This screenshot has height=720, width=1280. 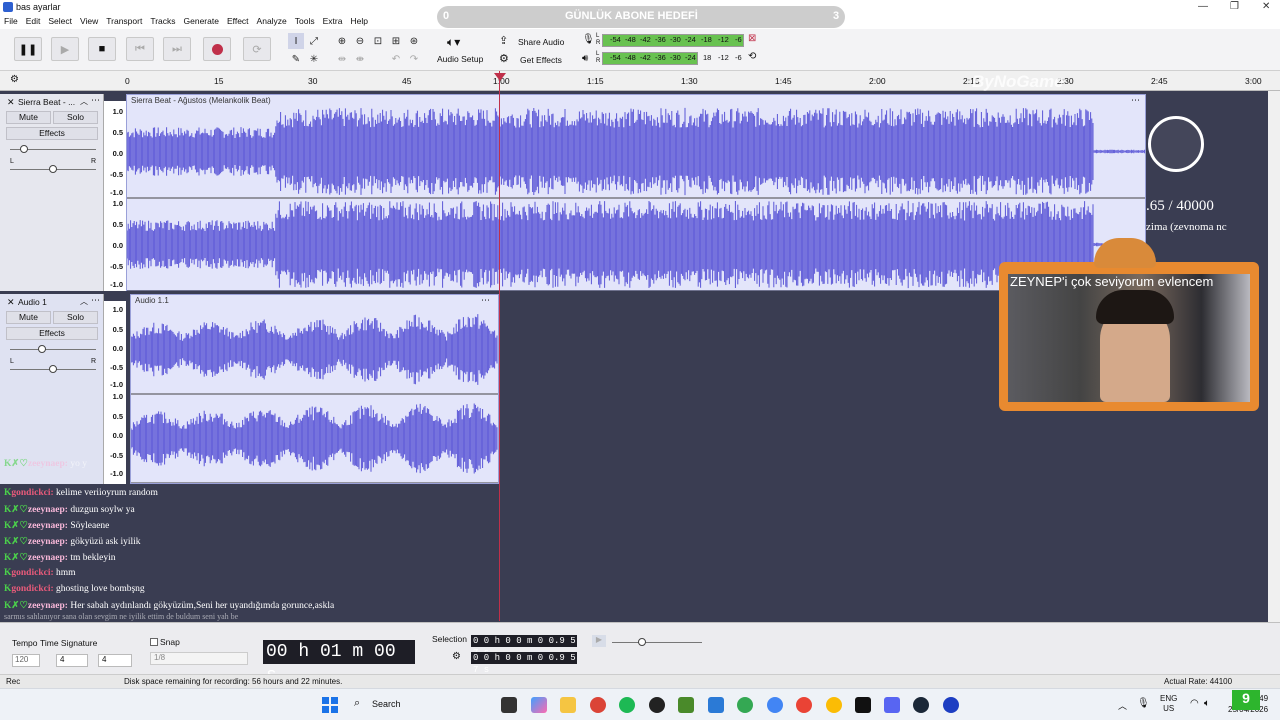 What do you see at coordinates (414, 41) in the screenshot?
I see `zoom-toggle-icon: ⊛` at bounding box center [414, 41].